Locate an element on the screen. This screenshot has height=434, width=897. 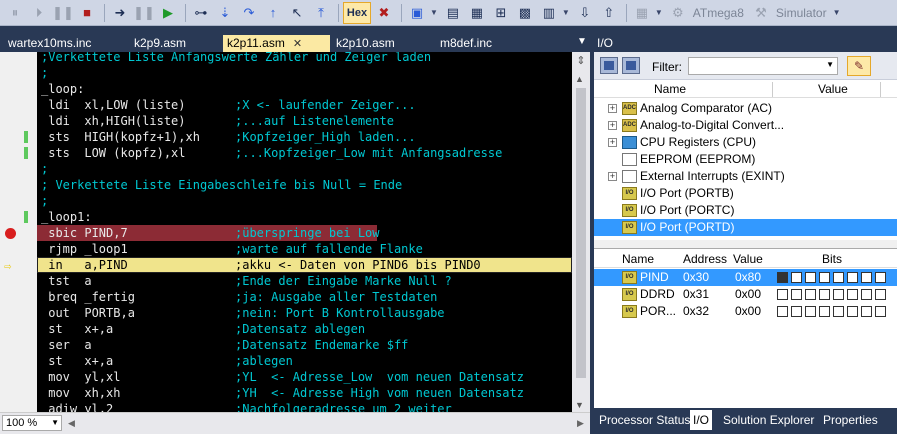
break-all-button: ❚❚ is located at coordinates (144, 13).